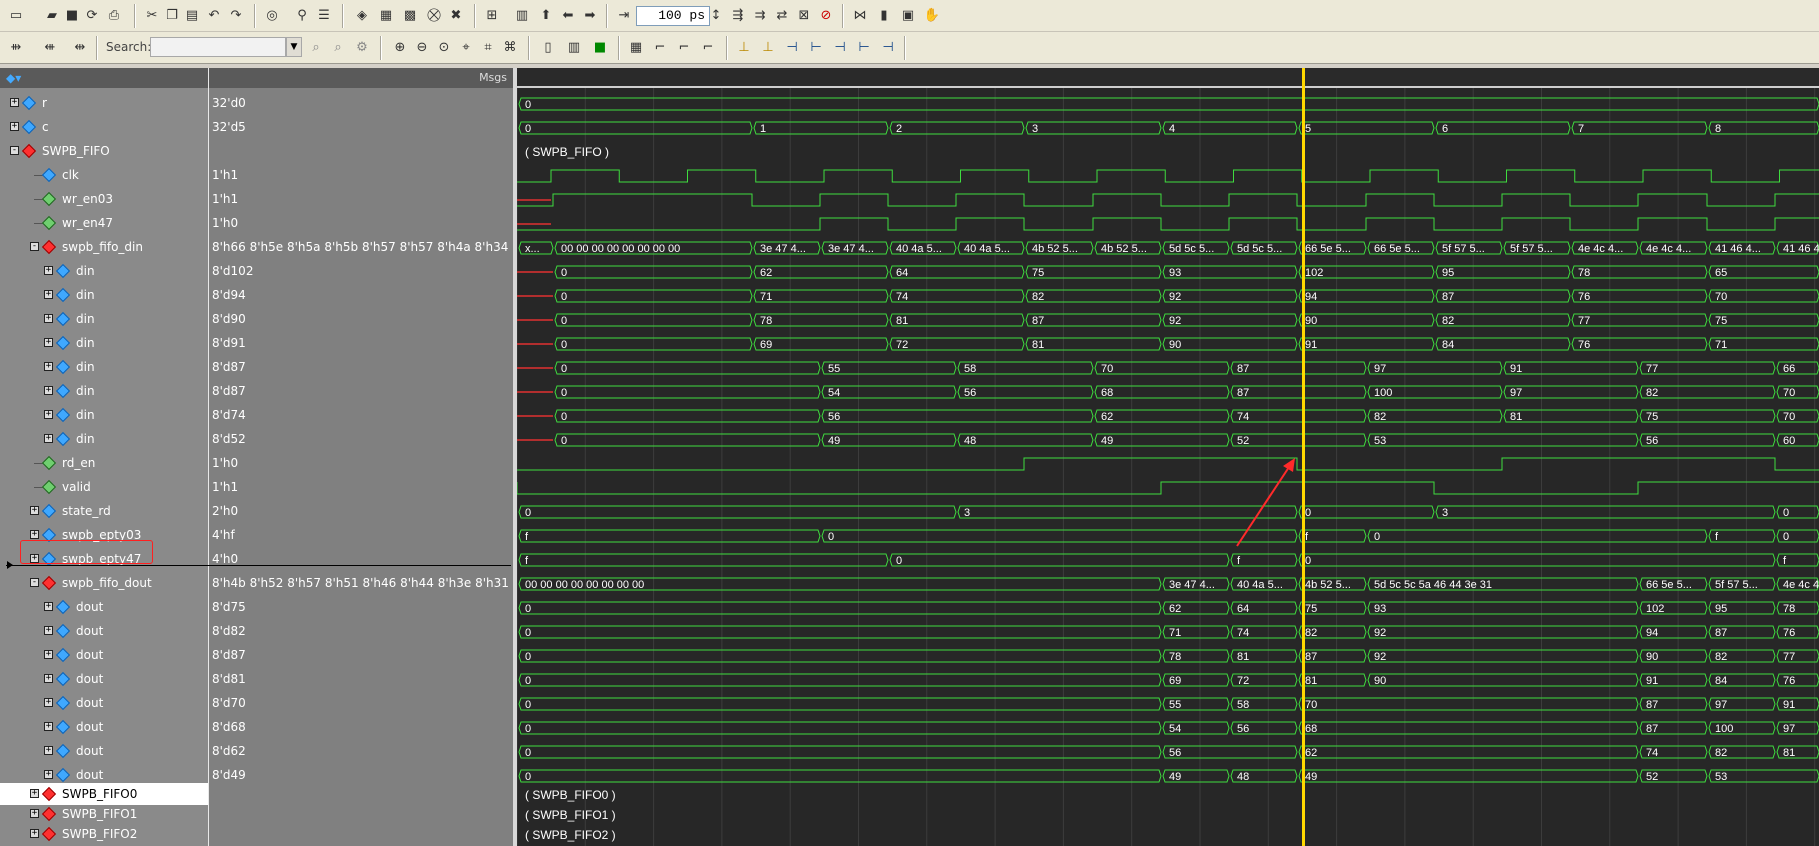  Describe the element at coordinates (104, 583) in the screenshot. I see `signal-row-swpb_fifo_dout: - swpb_fifo_dout` at that location.